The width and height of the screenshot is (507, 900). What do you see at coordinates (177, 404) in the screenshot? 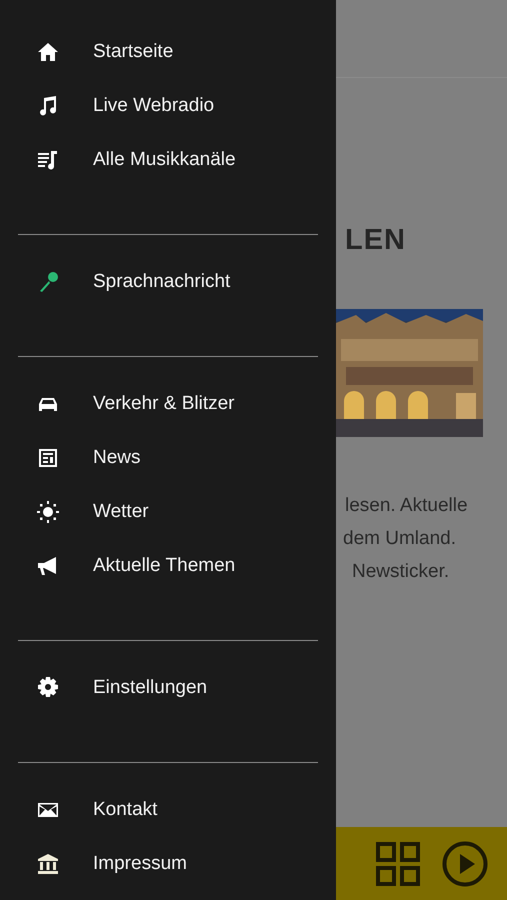
I see `menu-item: Verkehr & Blitzer` at bounding box center [177, 404].